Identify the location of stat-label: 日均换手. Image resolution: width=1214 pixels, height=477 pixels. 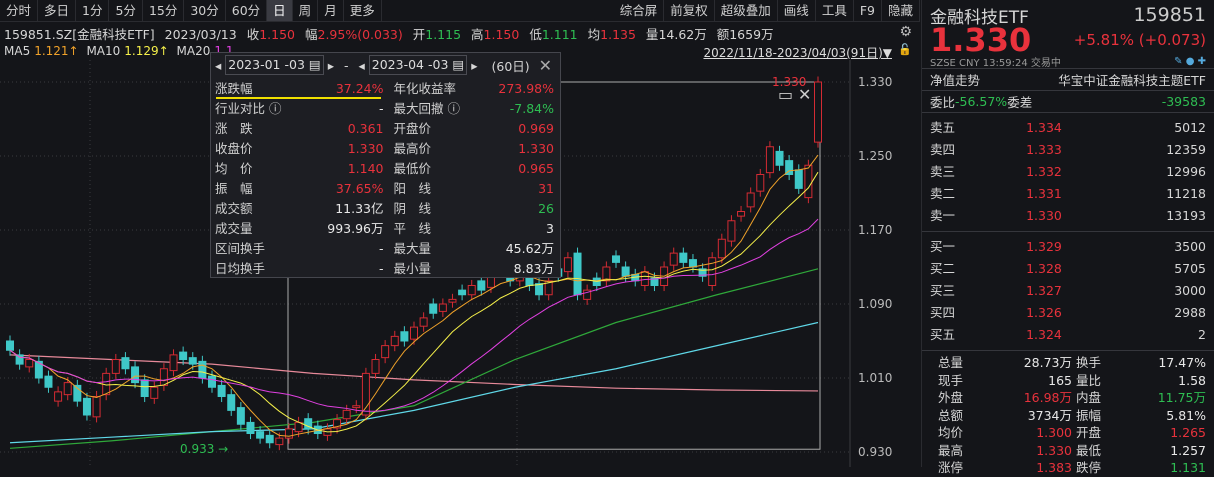
(240, 268).